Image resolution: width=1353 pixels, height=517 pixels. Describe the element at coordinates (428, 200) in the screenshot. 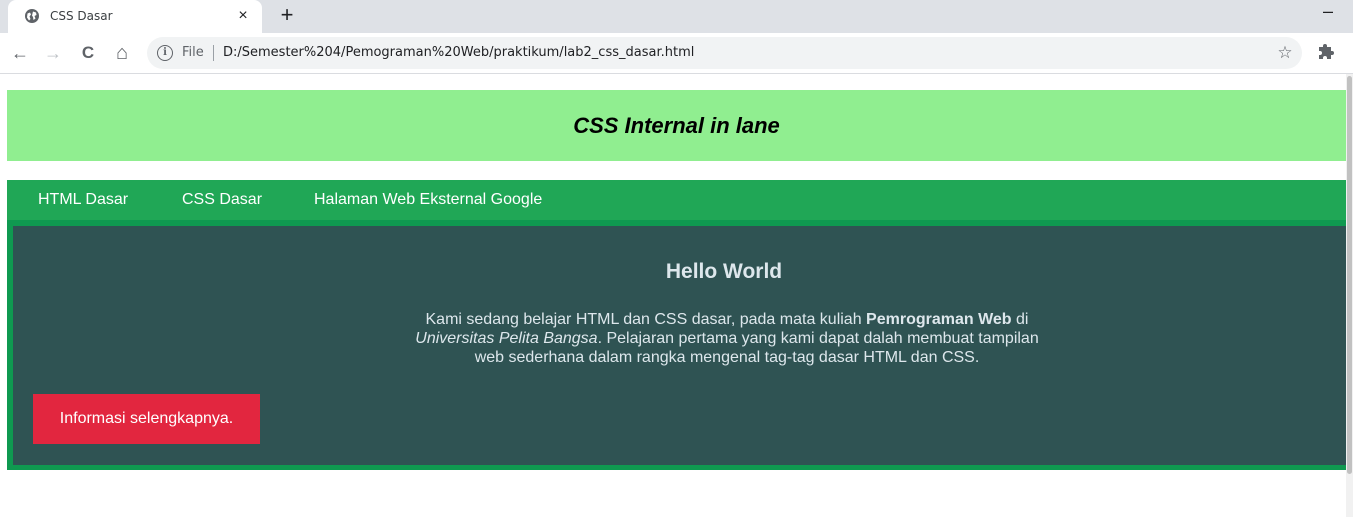

I see `nav-link-google: Halaman Web Eksternal Google` at that location.